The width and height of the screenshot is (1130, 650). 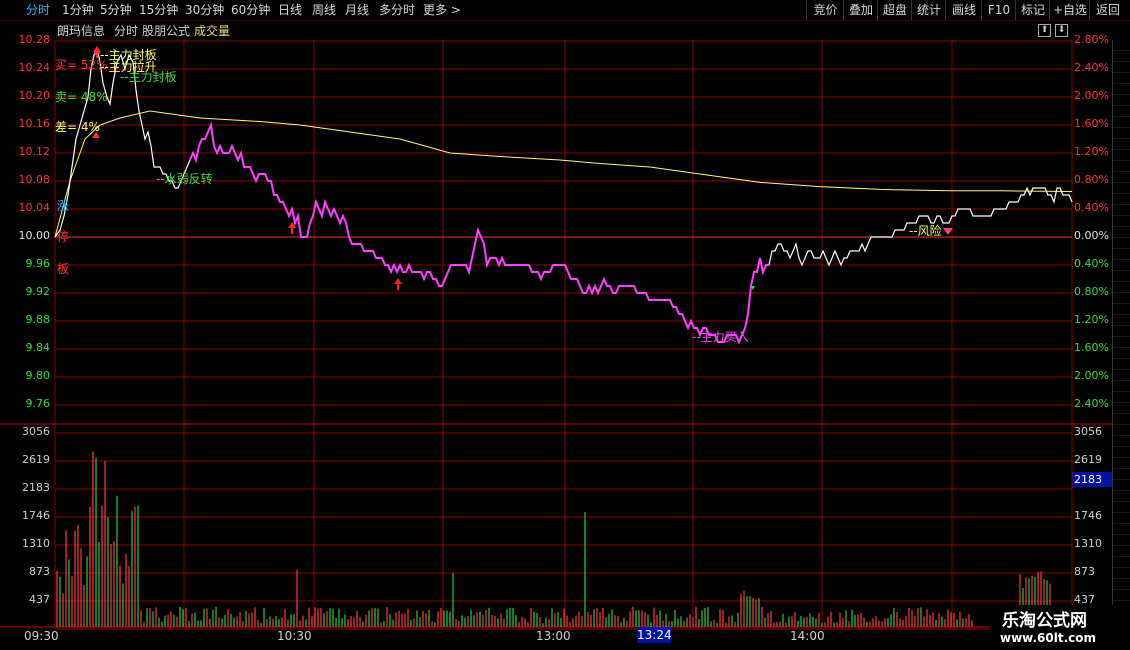 What do you see at coordinates (81, 97) in the screenshot?
I see `sell-ratio: 卖= 48%` at bounding box center [81, 97].